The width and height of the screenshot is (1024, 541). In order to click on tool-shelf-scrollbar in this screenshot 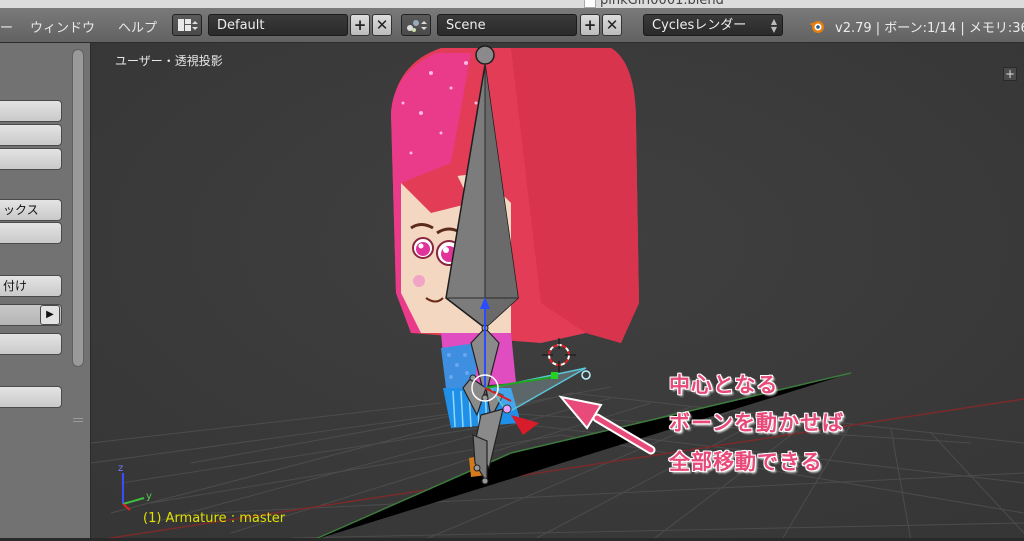, I will do `click(78, 208)`.